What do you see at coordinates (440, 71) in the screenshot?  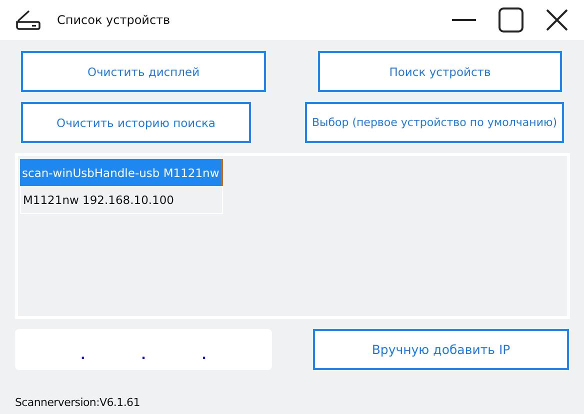 I see `search-devices-button: Поиск устройств` at bounding box center [440, 71].